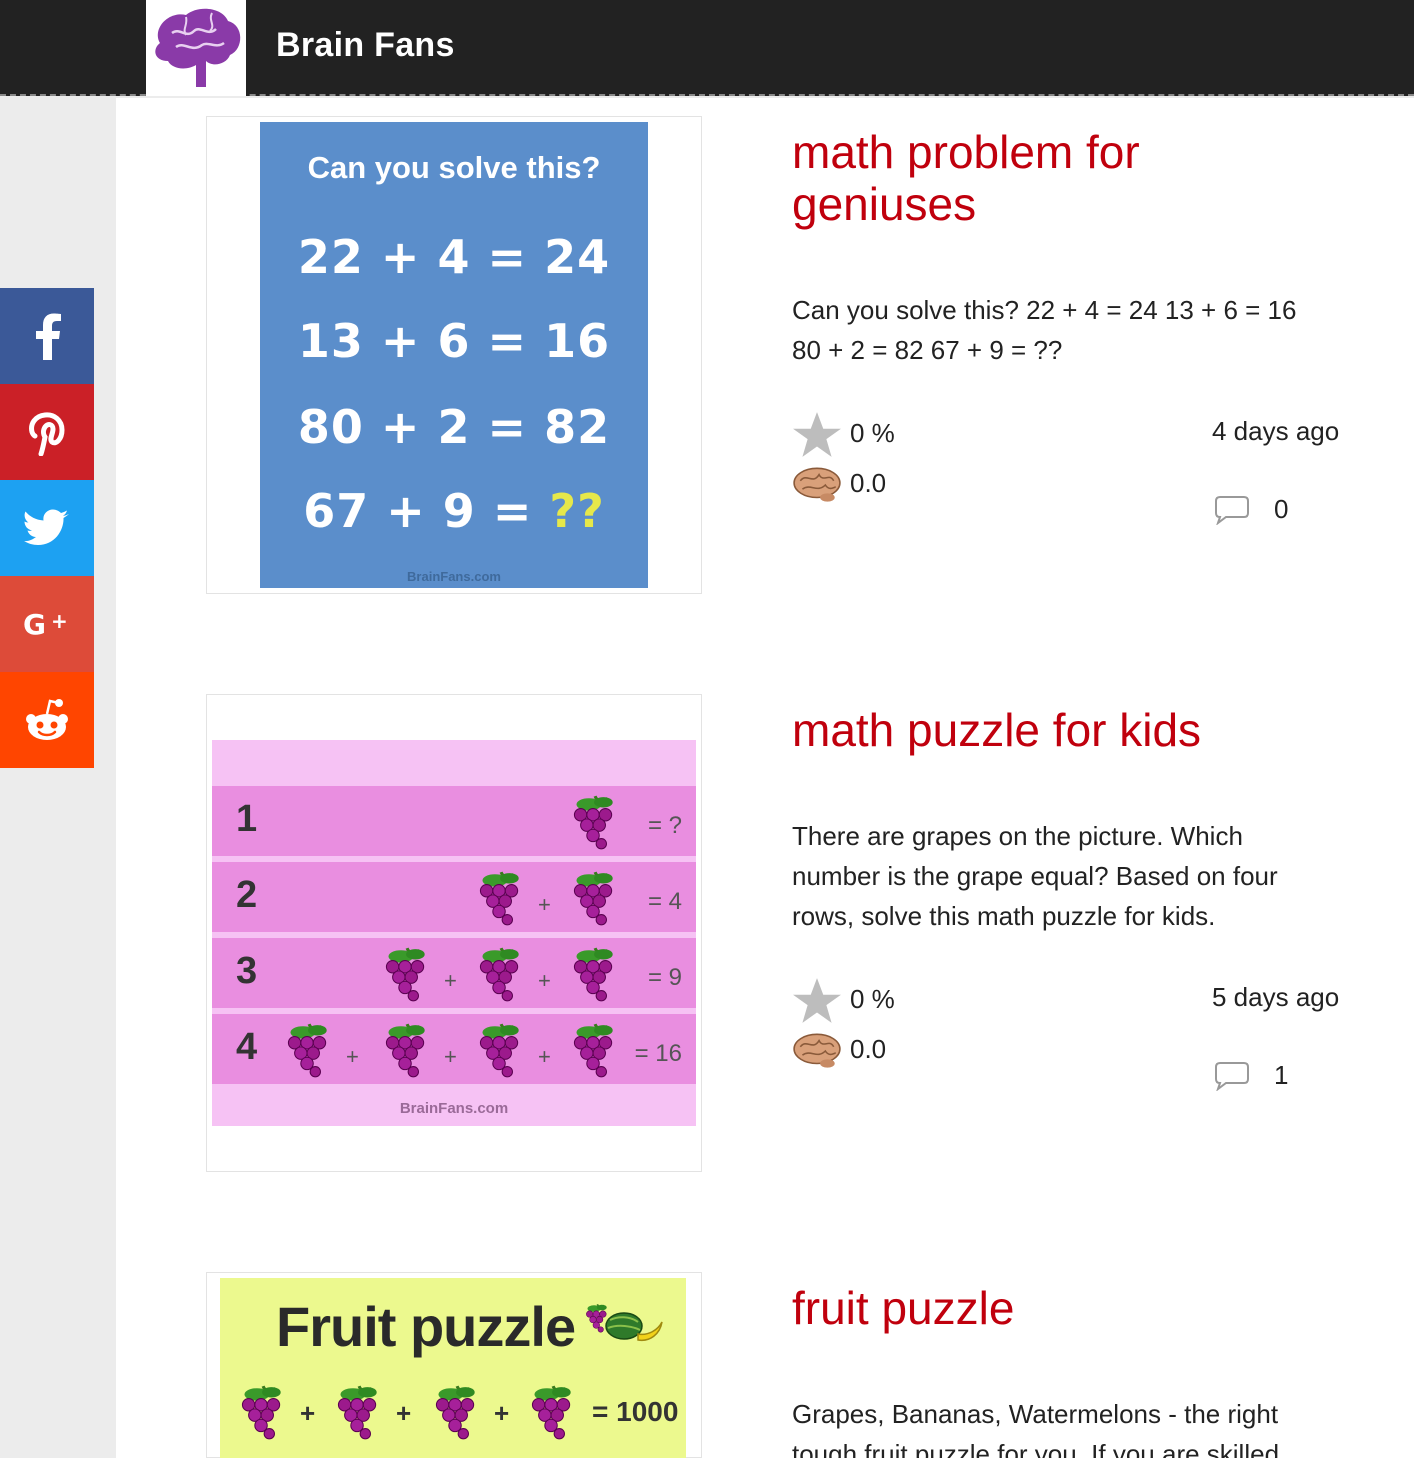  I want to click on post-title: fruit puzzle, so click(903, 1308).